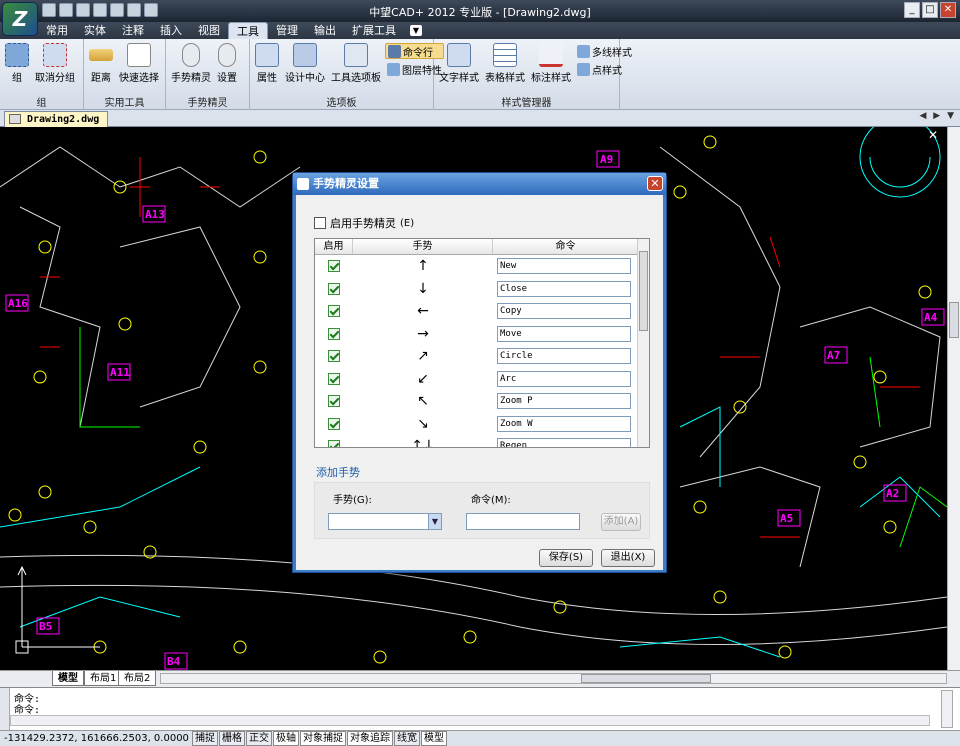  I want to click on osnap-toggle: 对象捕捉, so click(323, 738).